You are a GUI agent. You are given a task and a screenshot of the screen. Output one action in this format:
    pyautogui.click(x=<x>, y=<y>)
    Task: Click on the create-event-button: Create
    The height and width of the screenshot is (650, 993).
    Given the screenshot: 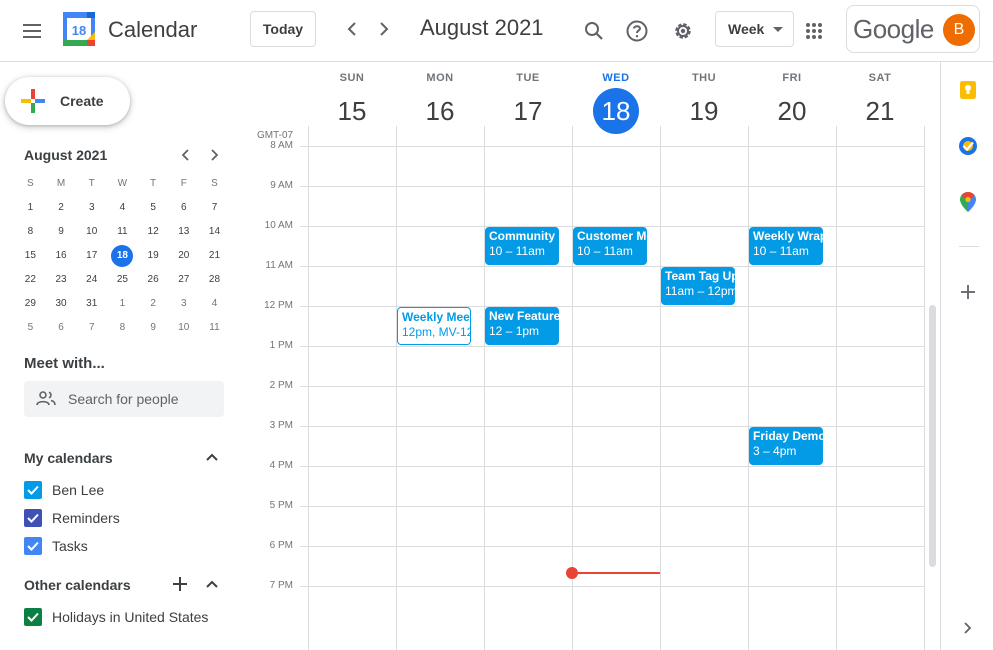 What is the action you would take?
    pyautogui.click(x=67, y=101)
    